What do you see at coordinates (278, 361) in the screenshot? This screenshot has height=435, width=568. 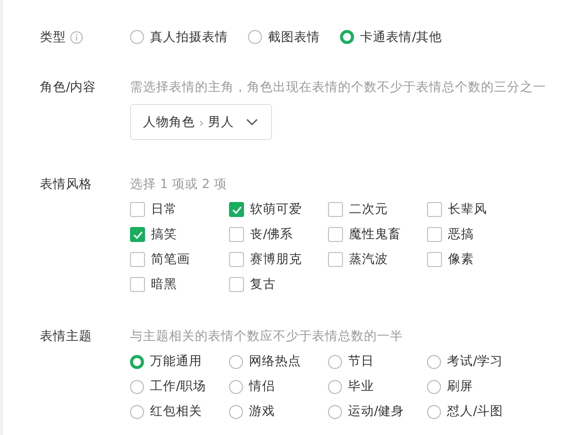 I see `radio-option: 网络热点` at bounding box center [278, 361].